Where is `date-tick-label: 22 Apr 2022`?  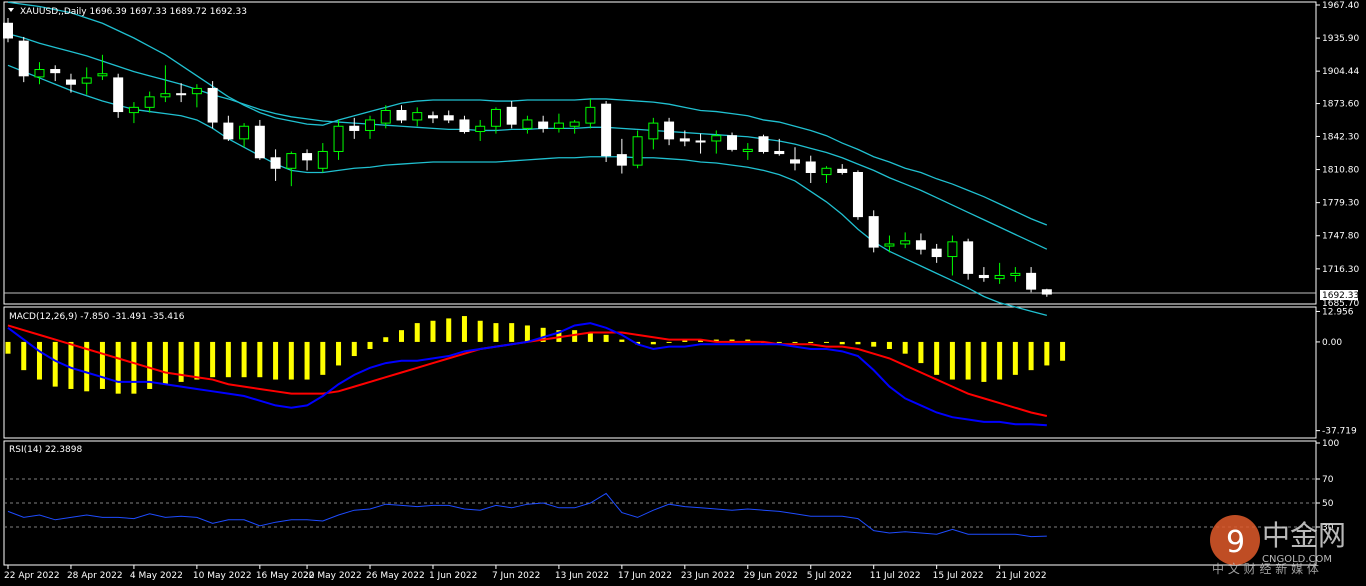 date-tick-label: 22 Apr 2022 is located at coordinates (32, 576).